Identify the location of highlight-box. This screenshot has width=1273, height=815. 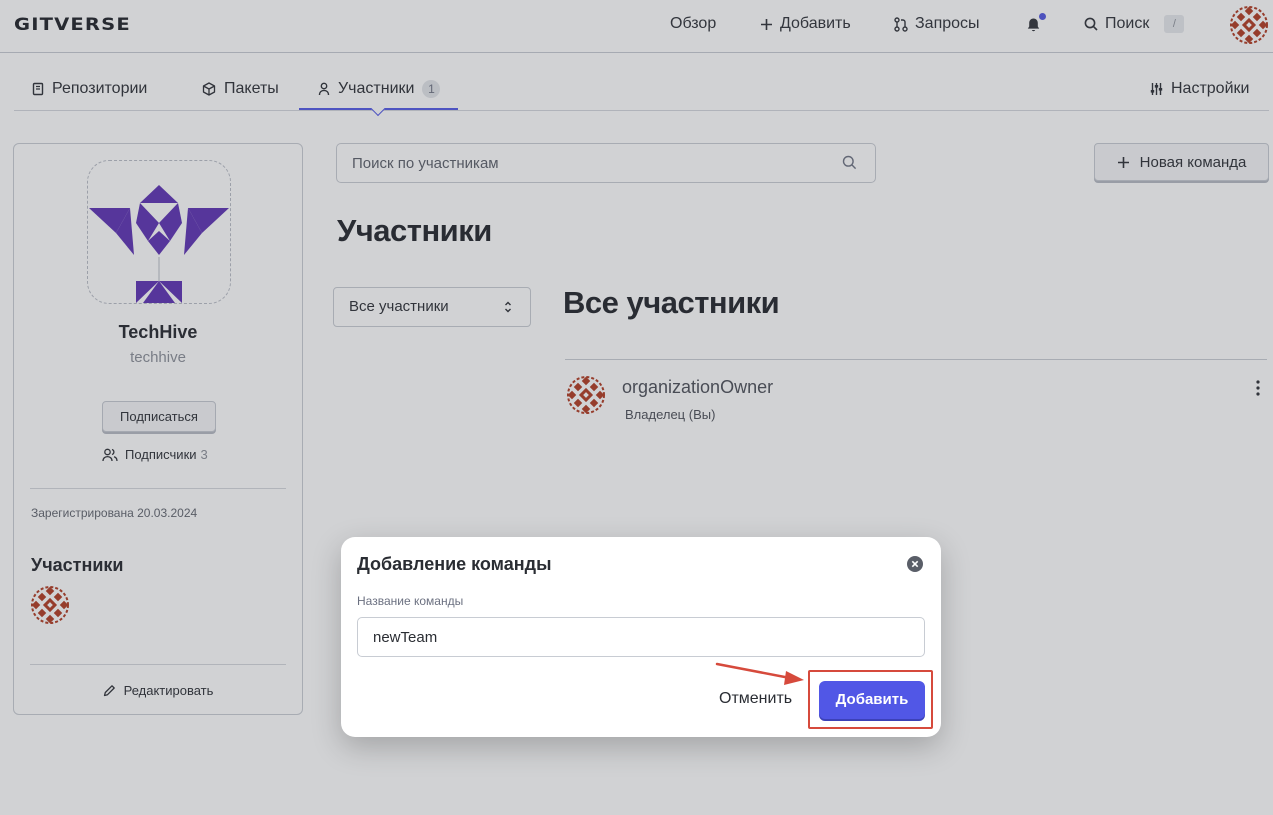
(870, 699).